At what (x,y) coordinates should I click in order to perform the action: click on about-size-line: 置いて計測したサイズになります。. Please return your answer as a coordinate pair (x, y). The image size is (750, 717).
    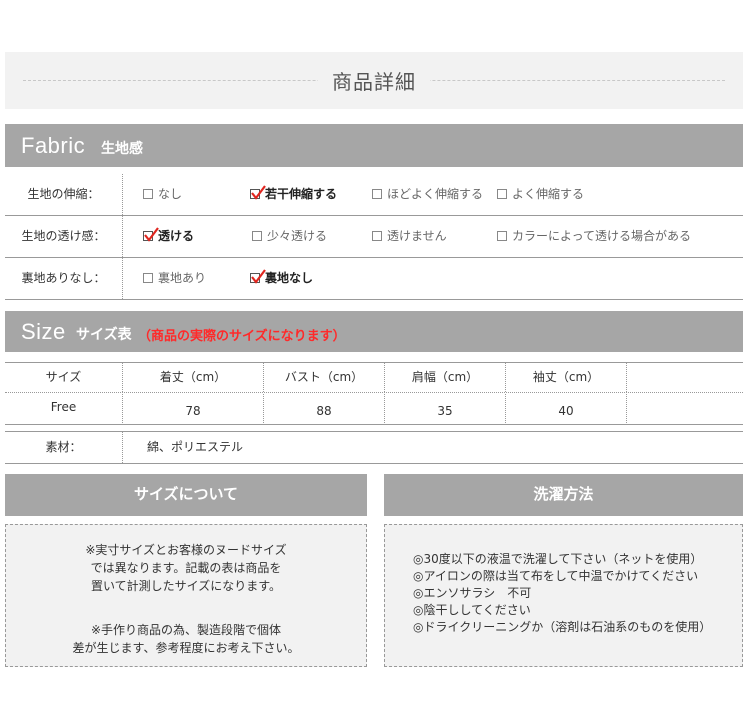
    Looking at the image, I should click on (186, 586).